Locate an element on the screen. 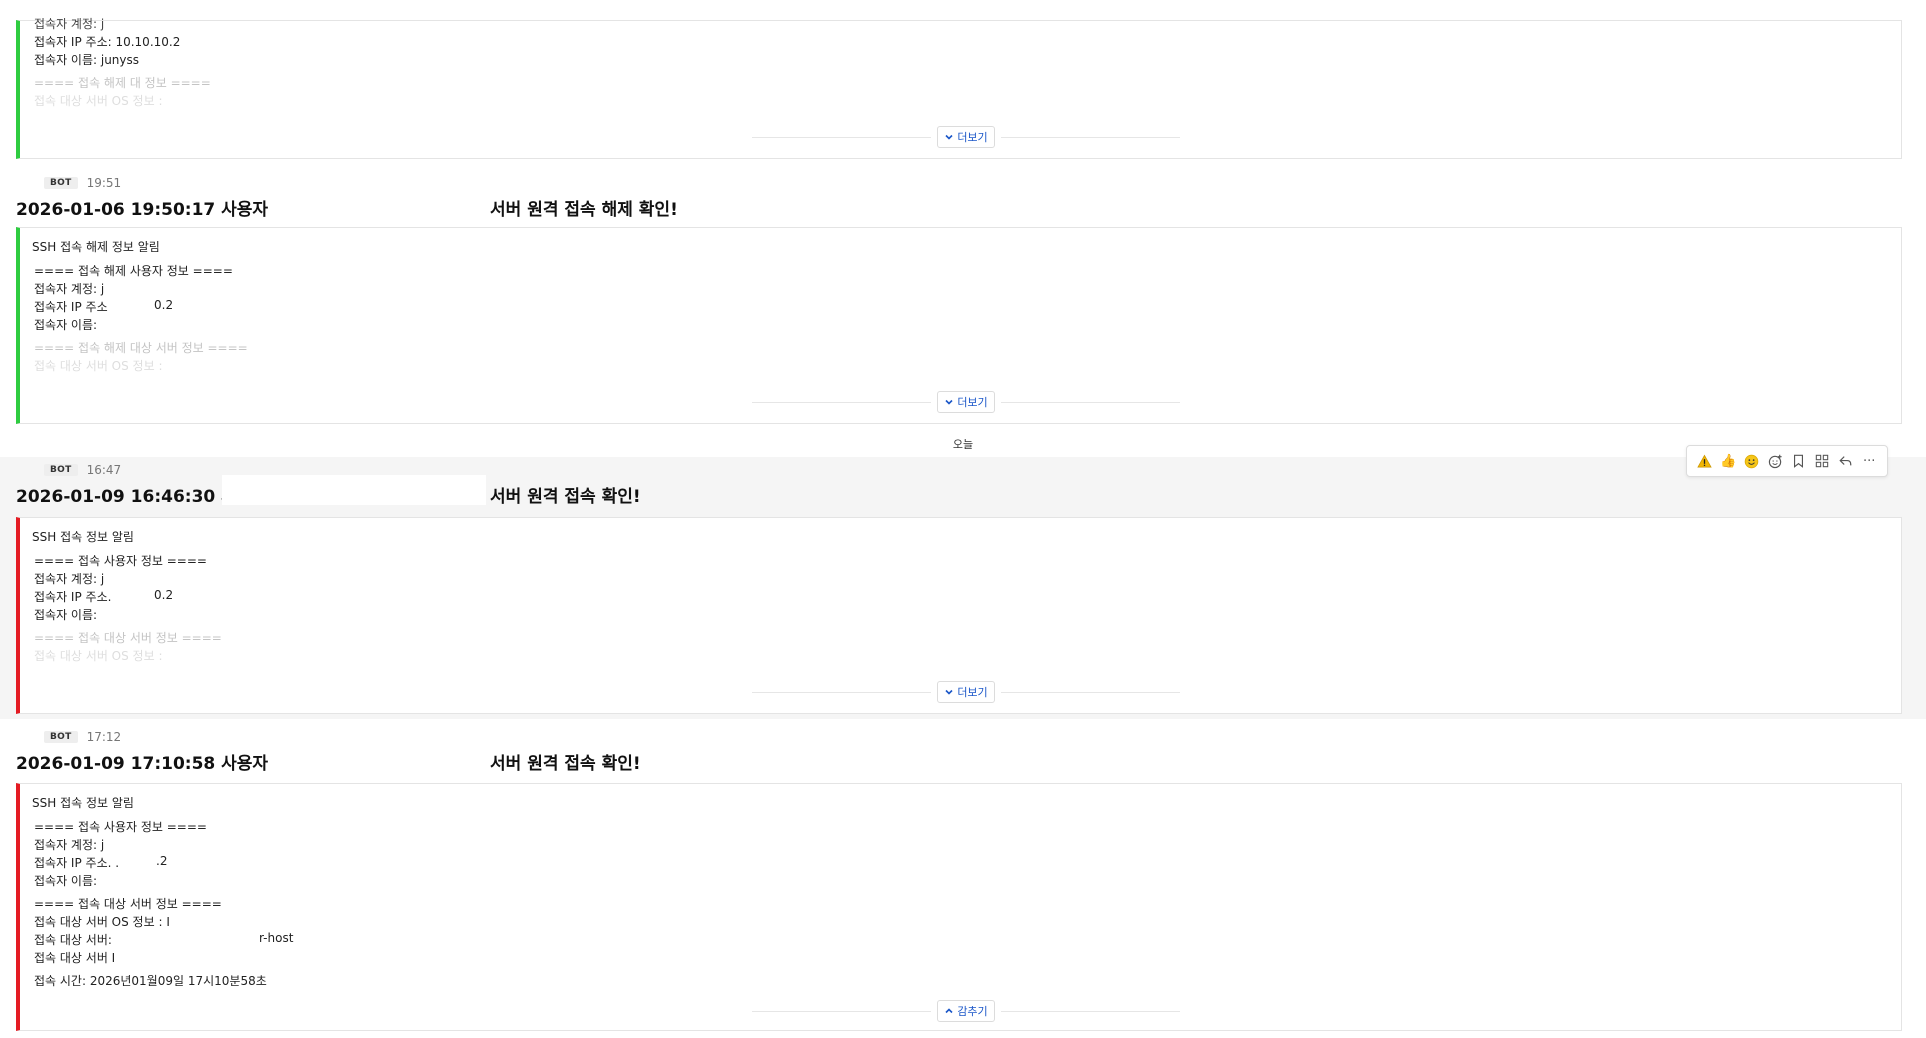  bookmark-icon is located at coordinates (1799, 461).